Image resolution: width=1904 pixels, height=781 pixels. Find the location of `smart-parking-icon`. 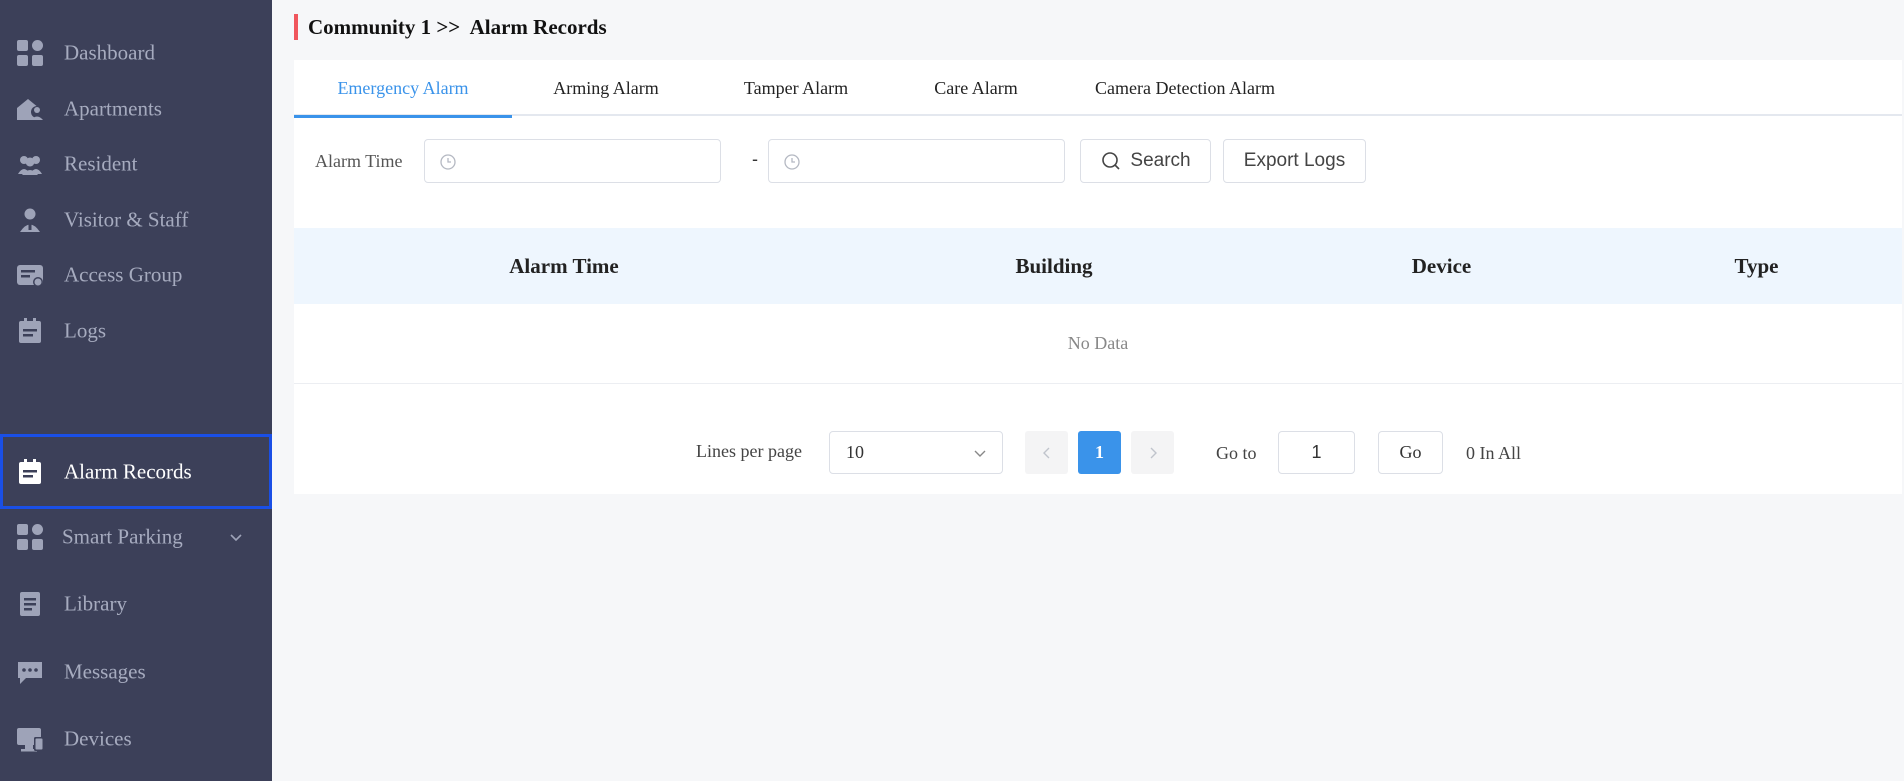

smart-parking-icon is located at coordinates (30, 537).